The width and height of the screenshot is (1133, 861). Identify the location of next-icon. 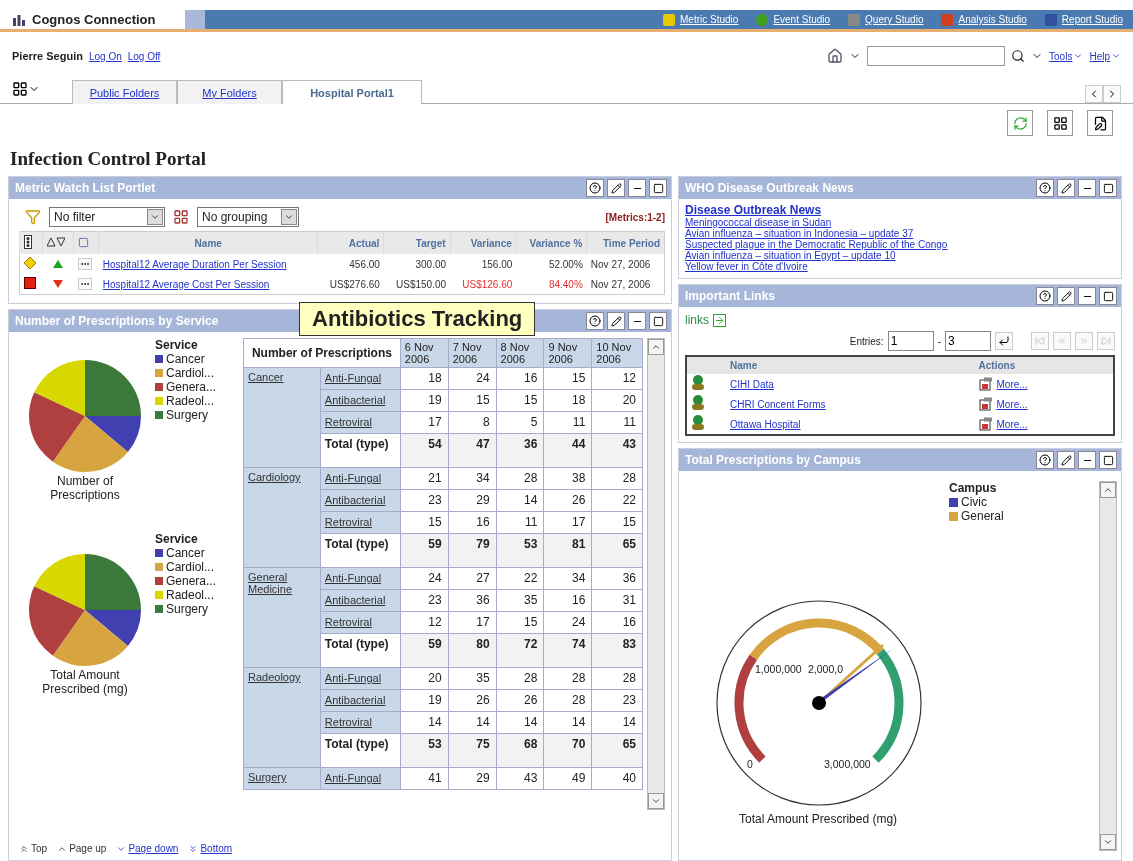
(1084, 341).